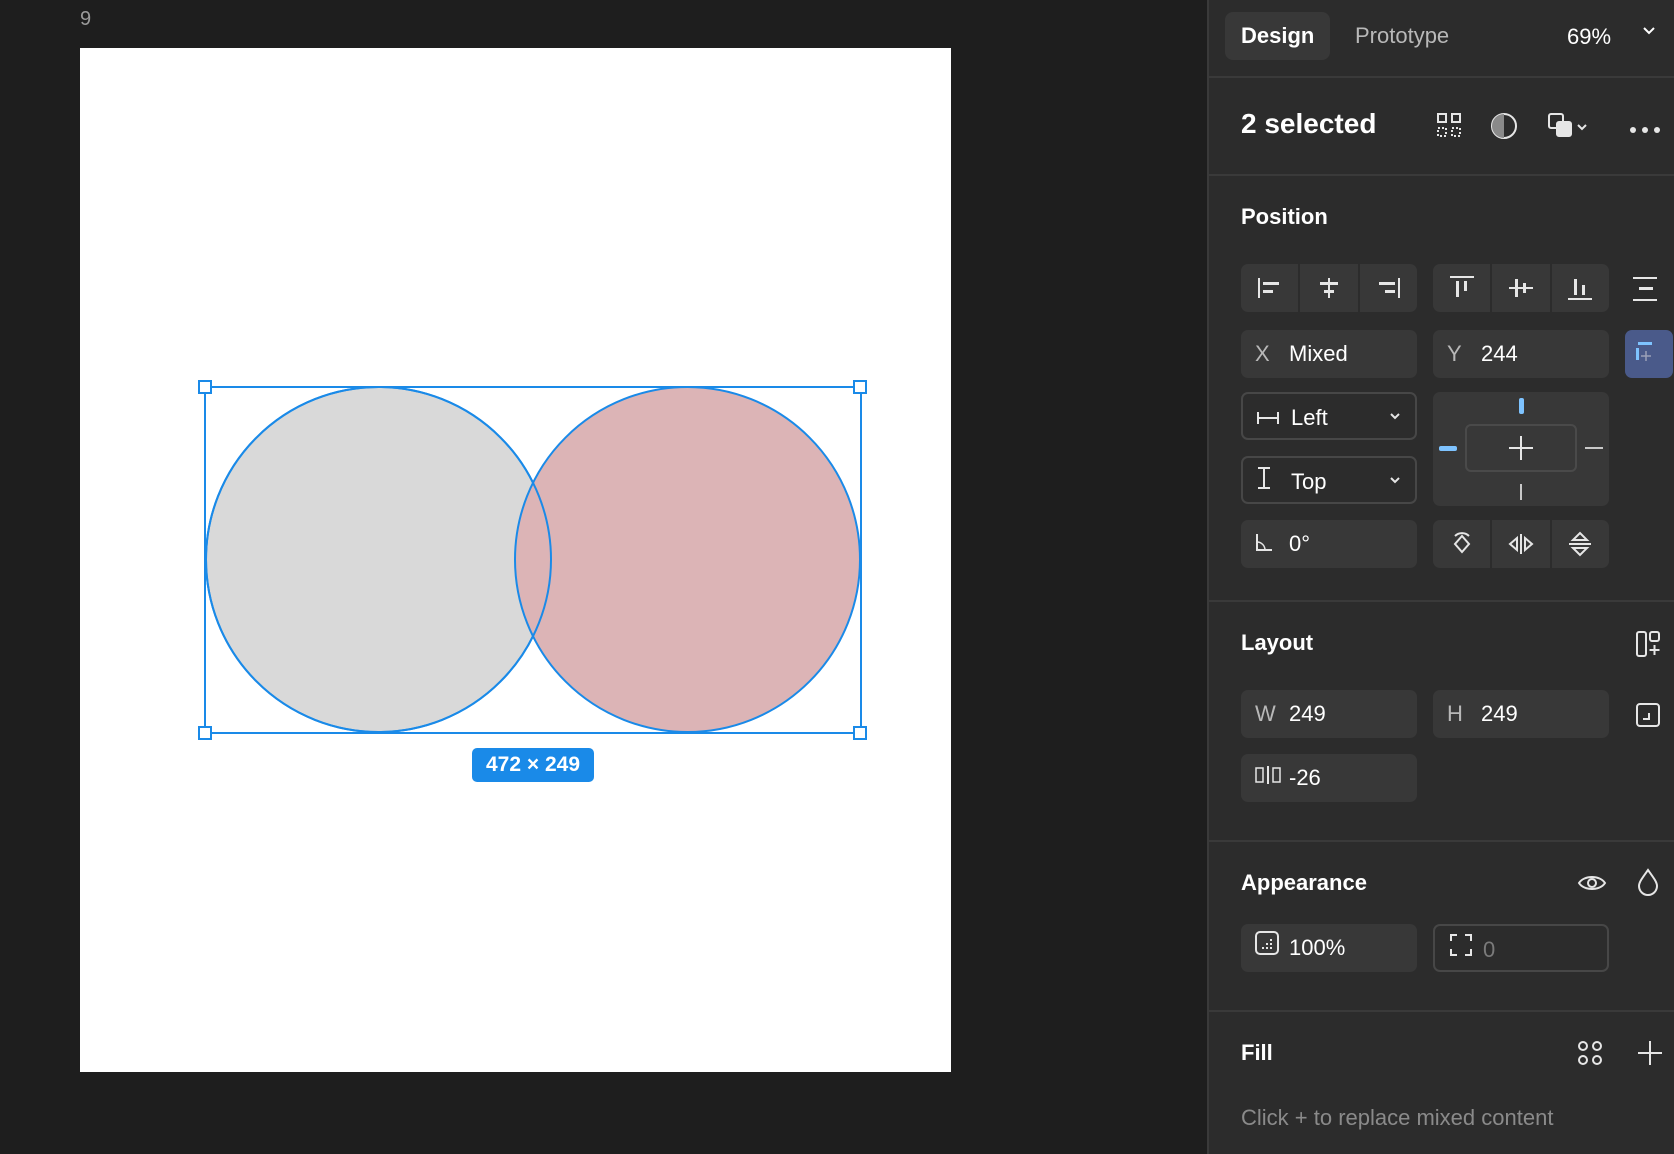 Image resolution: width=1674 pixels, height=1154 pixels. What do you see at coordinates (1264, 482) in the screenshot?
I see `vertical-constraint-icon` at bounding box center [1264, 482].